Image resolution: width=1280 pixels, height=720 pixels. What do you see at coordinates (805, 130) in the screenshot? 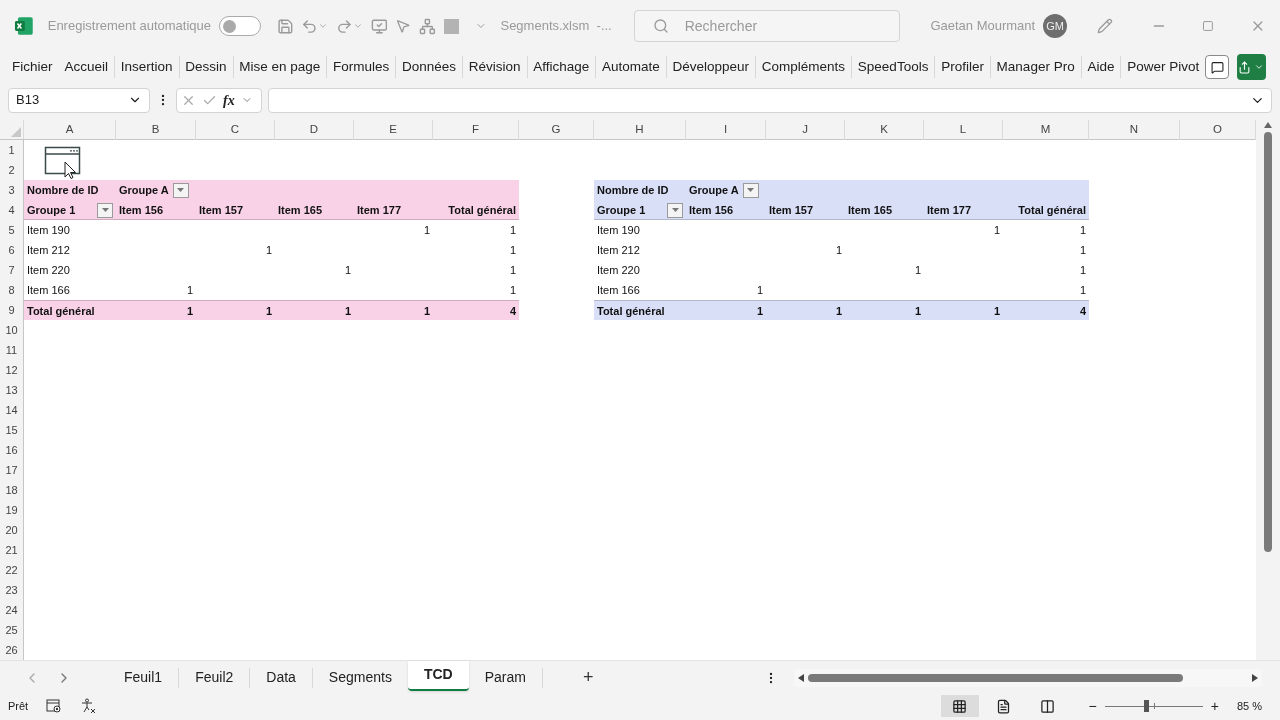
I see `column-header: J` at bounding box center [805, 130].